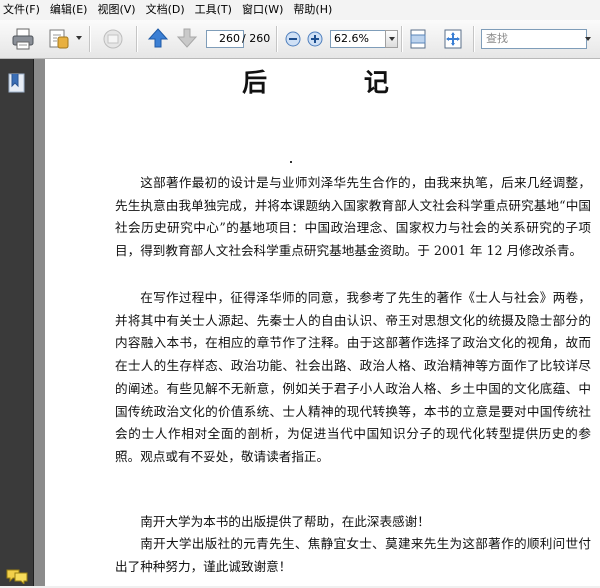  I want to click on review-icon, so click(113, 39).